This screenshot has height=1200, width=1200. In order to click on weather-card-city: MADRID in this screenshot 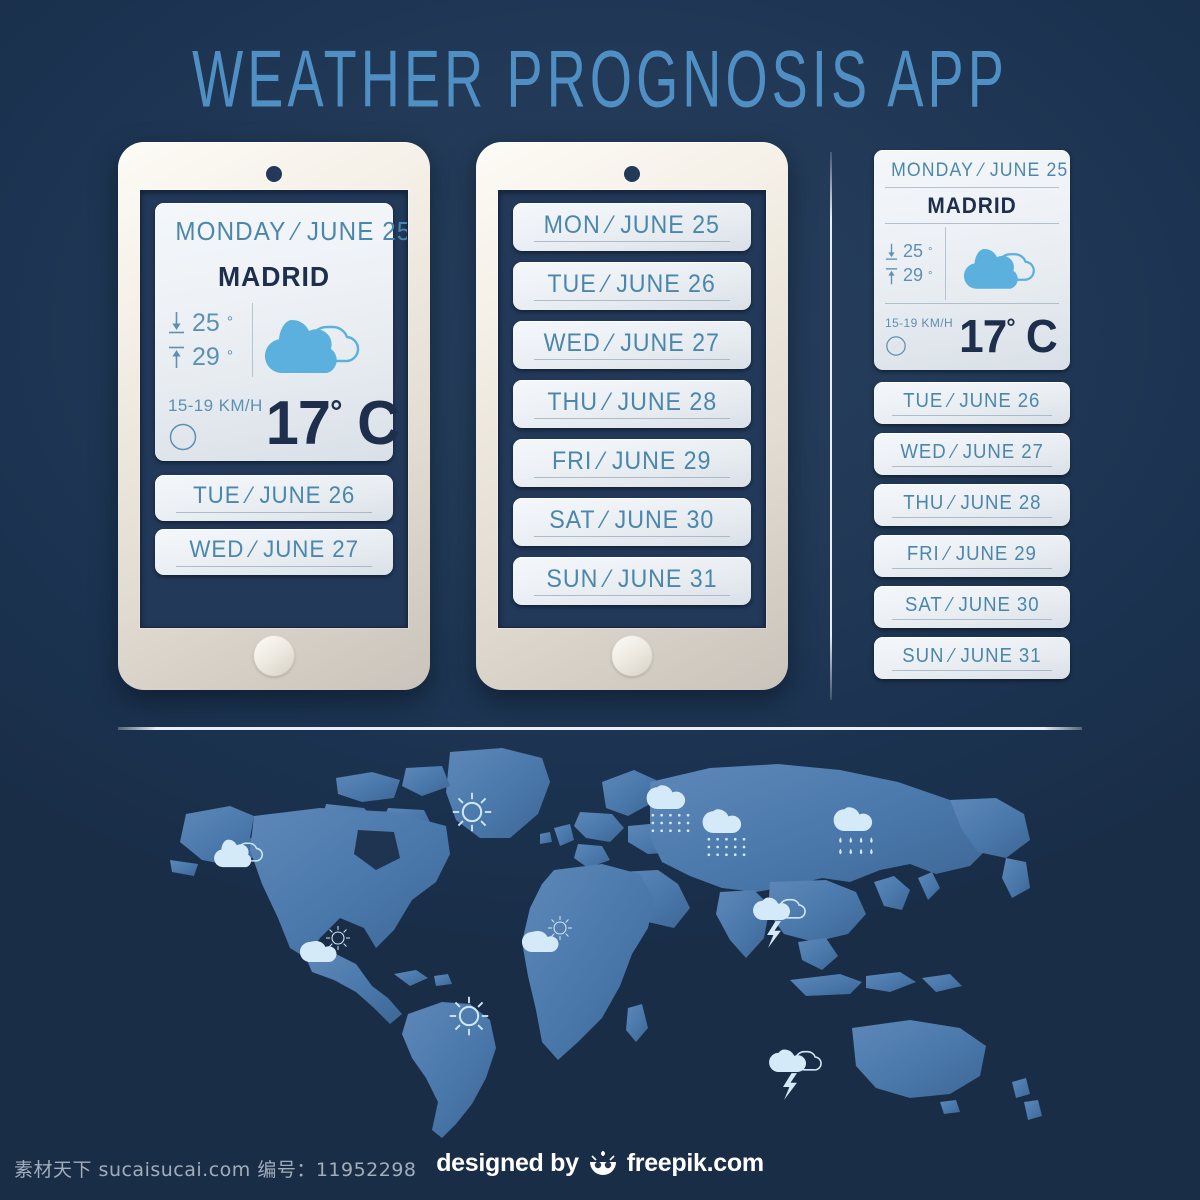, I will do `click(972, 205)`.